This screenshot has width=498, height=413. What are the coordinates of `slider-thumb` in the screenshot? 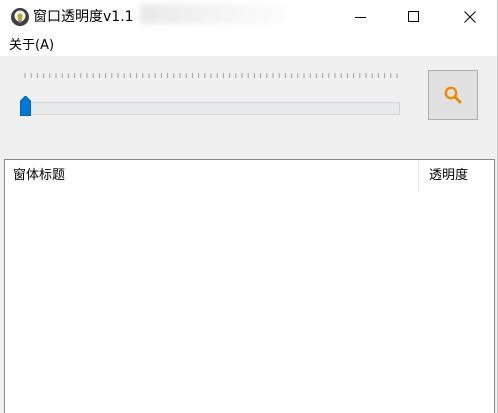 It's located at (25, 106).